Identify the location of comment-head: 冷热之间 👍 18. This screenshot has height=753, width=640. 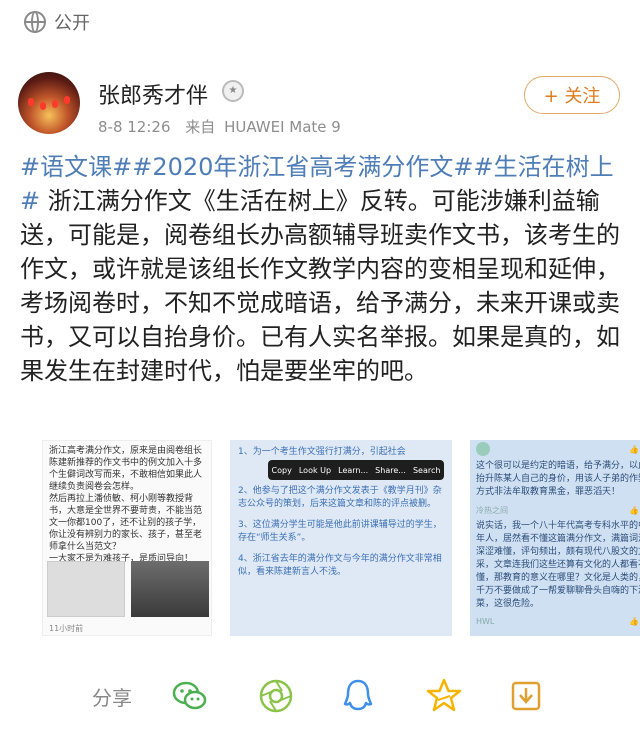
(555, 509).